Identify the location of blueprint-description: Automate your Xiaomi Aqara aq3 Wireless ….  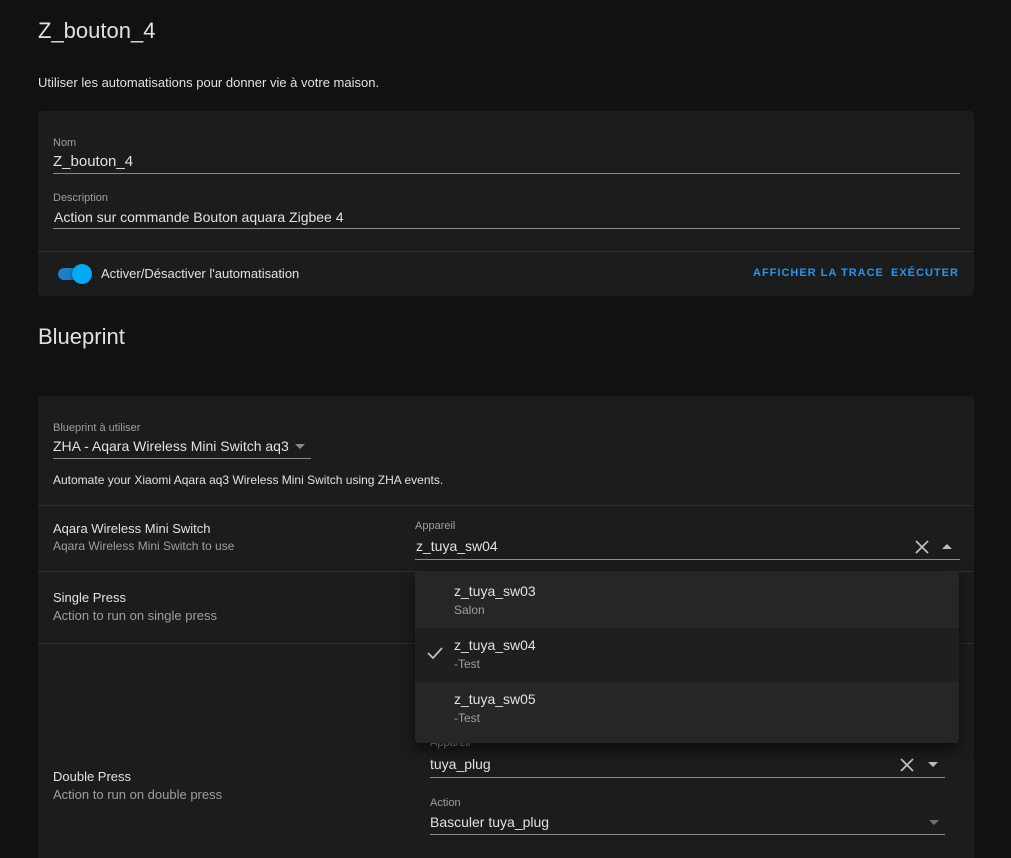
(248, 480).